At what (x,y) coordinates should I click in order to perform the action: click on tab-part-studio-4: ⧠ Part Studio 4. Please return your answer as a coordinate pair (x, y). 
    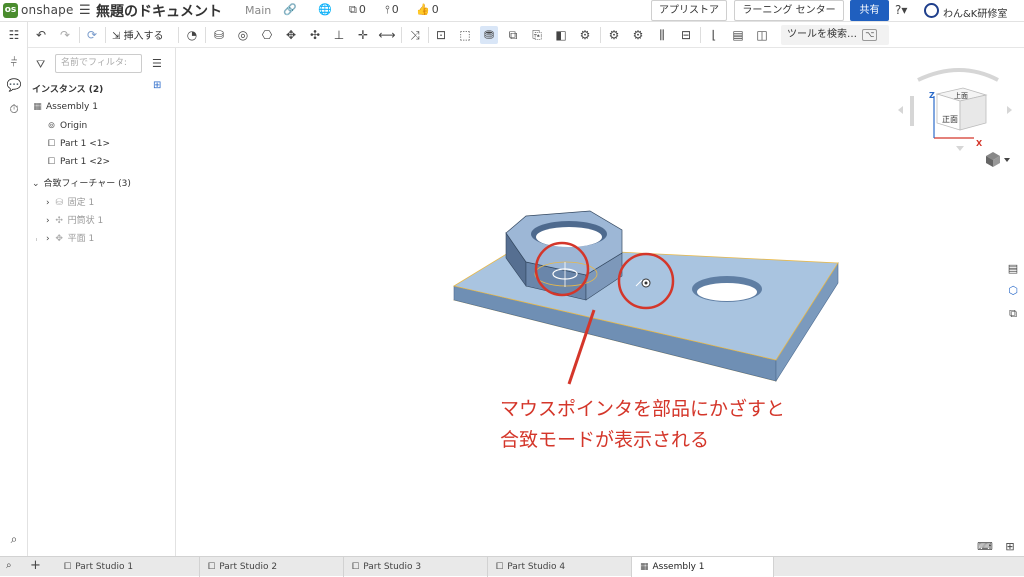
    Looking at the image, I should click on (560, 567).